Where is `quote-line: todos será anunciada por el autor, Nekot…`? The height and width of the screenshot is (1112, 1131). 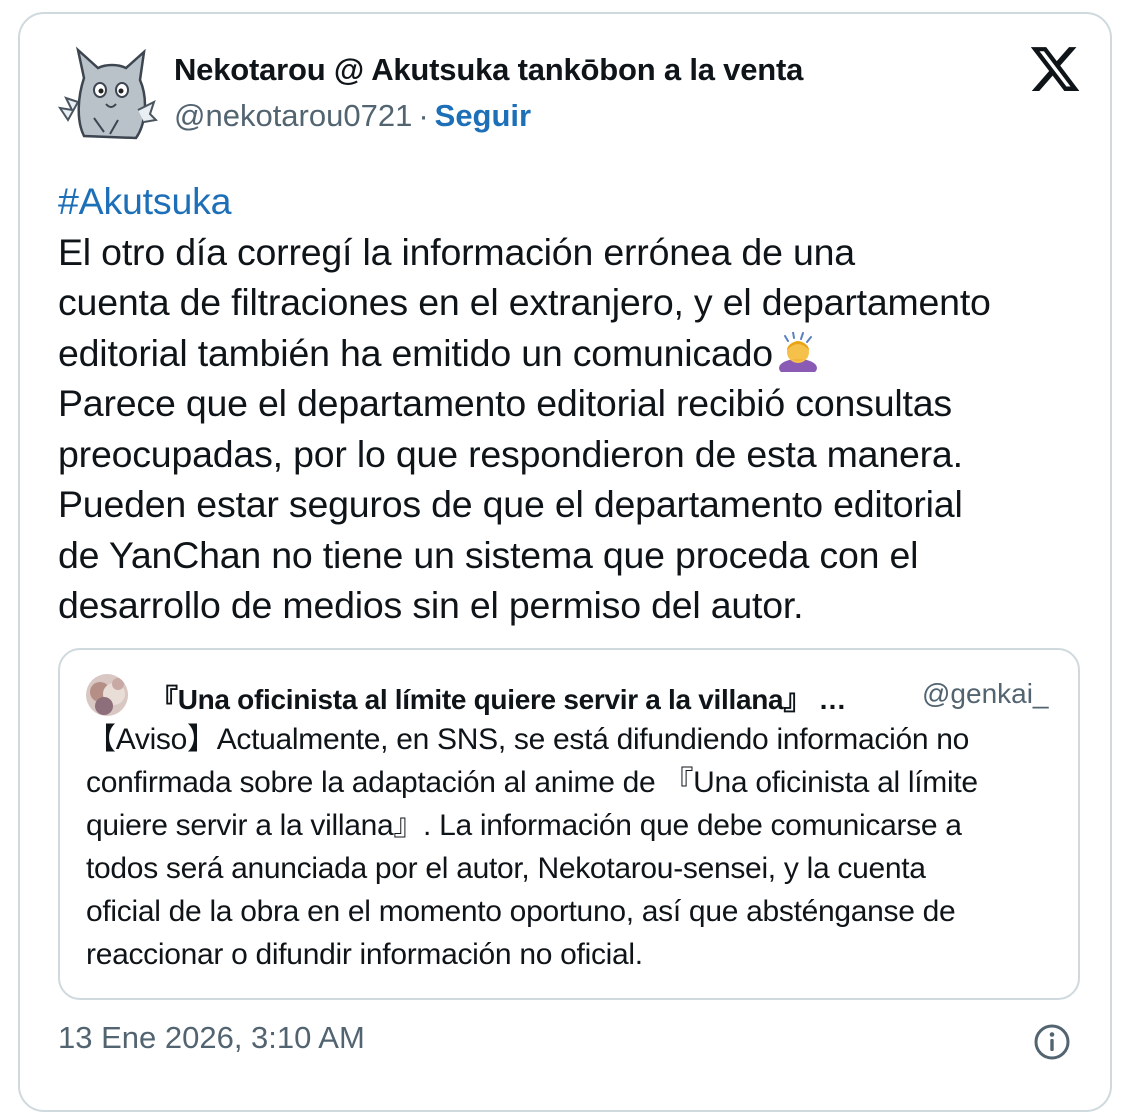 quote-line: todos será anunciada por el autor, Nekot… is located at coordinates (506, 868).